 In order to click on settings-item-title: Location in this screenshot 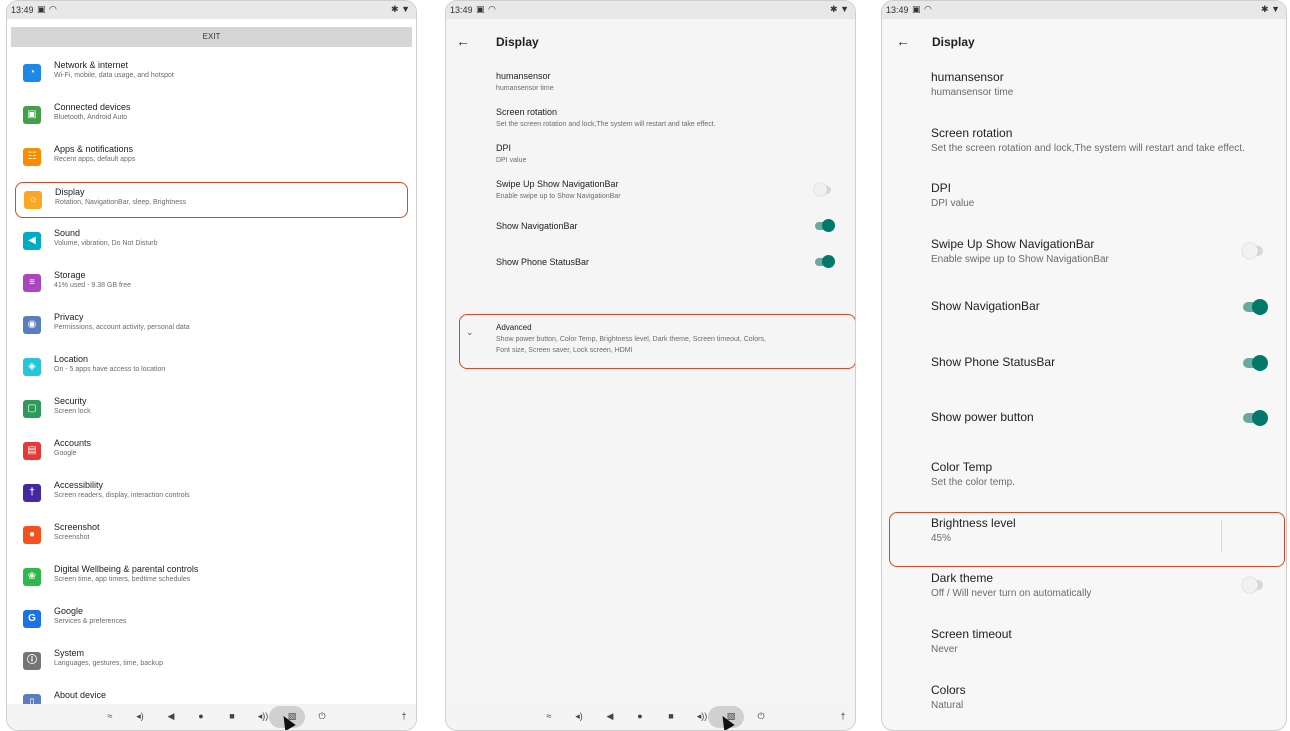, I will do `click(71, 359)`.